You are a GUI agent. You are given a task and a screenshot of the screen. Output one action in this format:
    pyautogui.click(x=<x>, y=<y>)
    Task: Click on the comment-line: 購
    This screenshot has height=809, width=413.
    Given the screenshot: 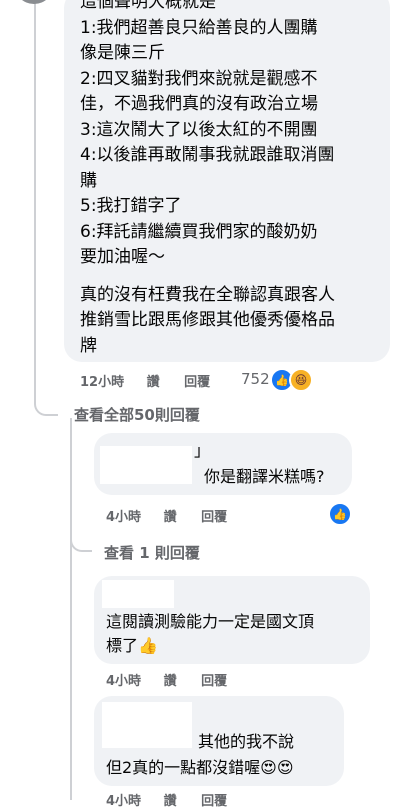 What is the action you would take?
    pyautogui.click(x=88, y=180)
    